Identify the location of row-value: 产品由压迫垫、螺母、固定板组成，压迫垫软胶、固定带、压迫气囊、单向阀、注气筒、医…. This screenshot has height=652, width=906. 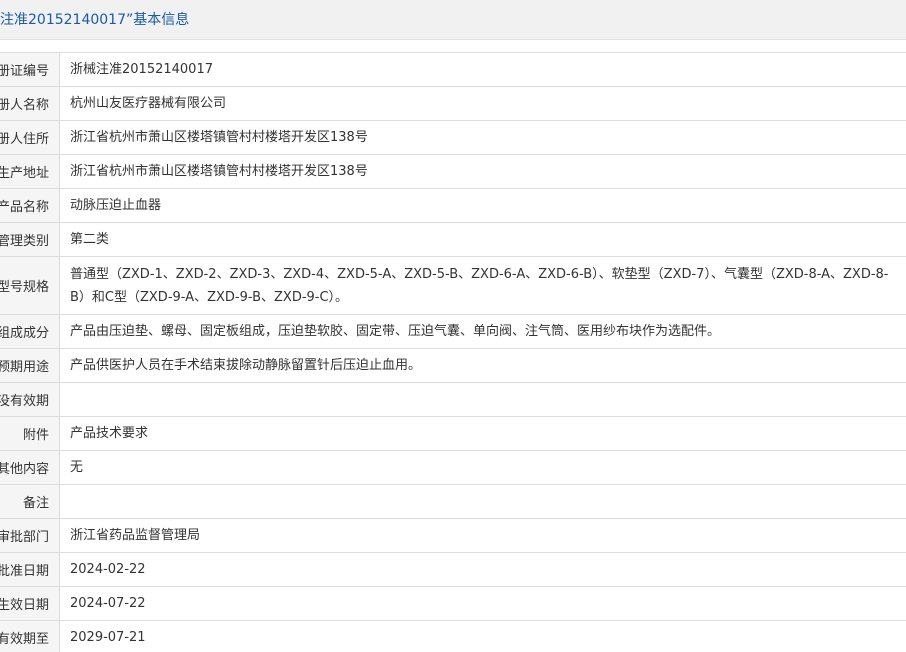
(395, 331).